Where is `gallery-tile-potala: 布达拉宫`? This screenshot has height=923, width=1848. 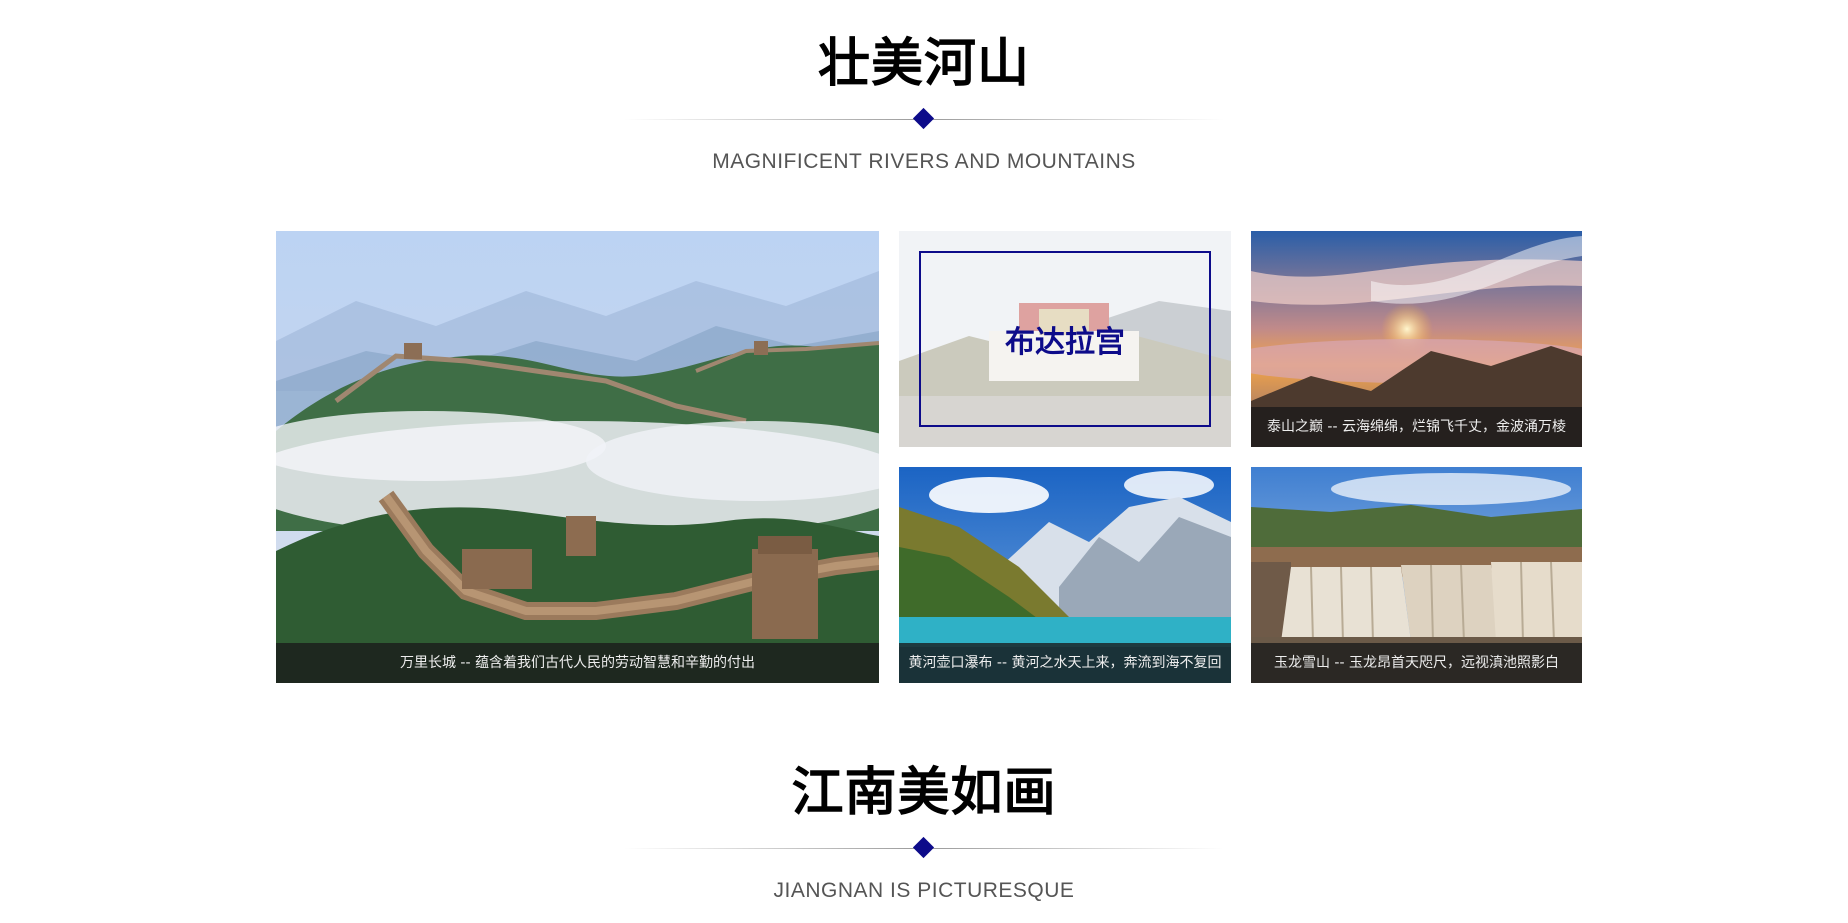
gallery-tile-potala: 布达拉宫 is located at coordinates (1065, 339).